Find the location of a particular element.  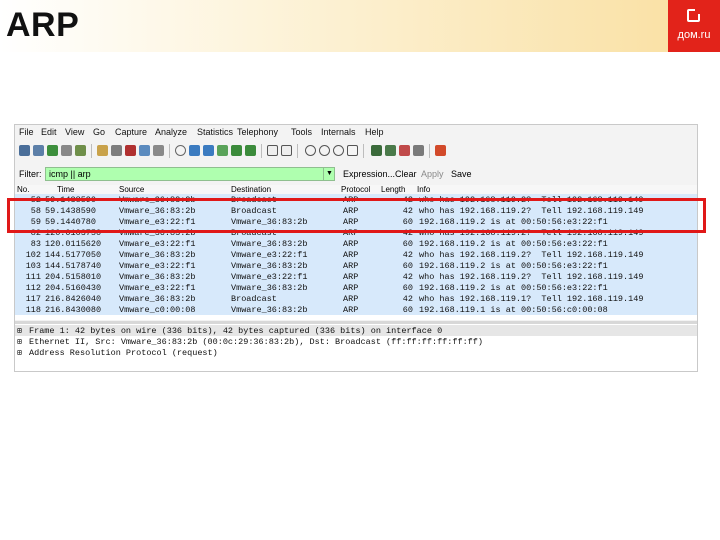

filter-dropdown-arrow-icon: ▼ is located at coordinates (329, 174).